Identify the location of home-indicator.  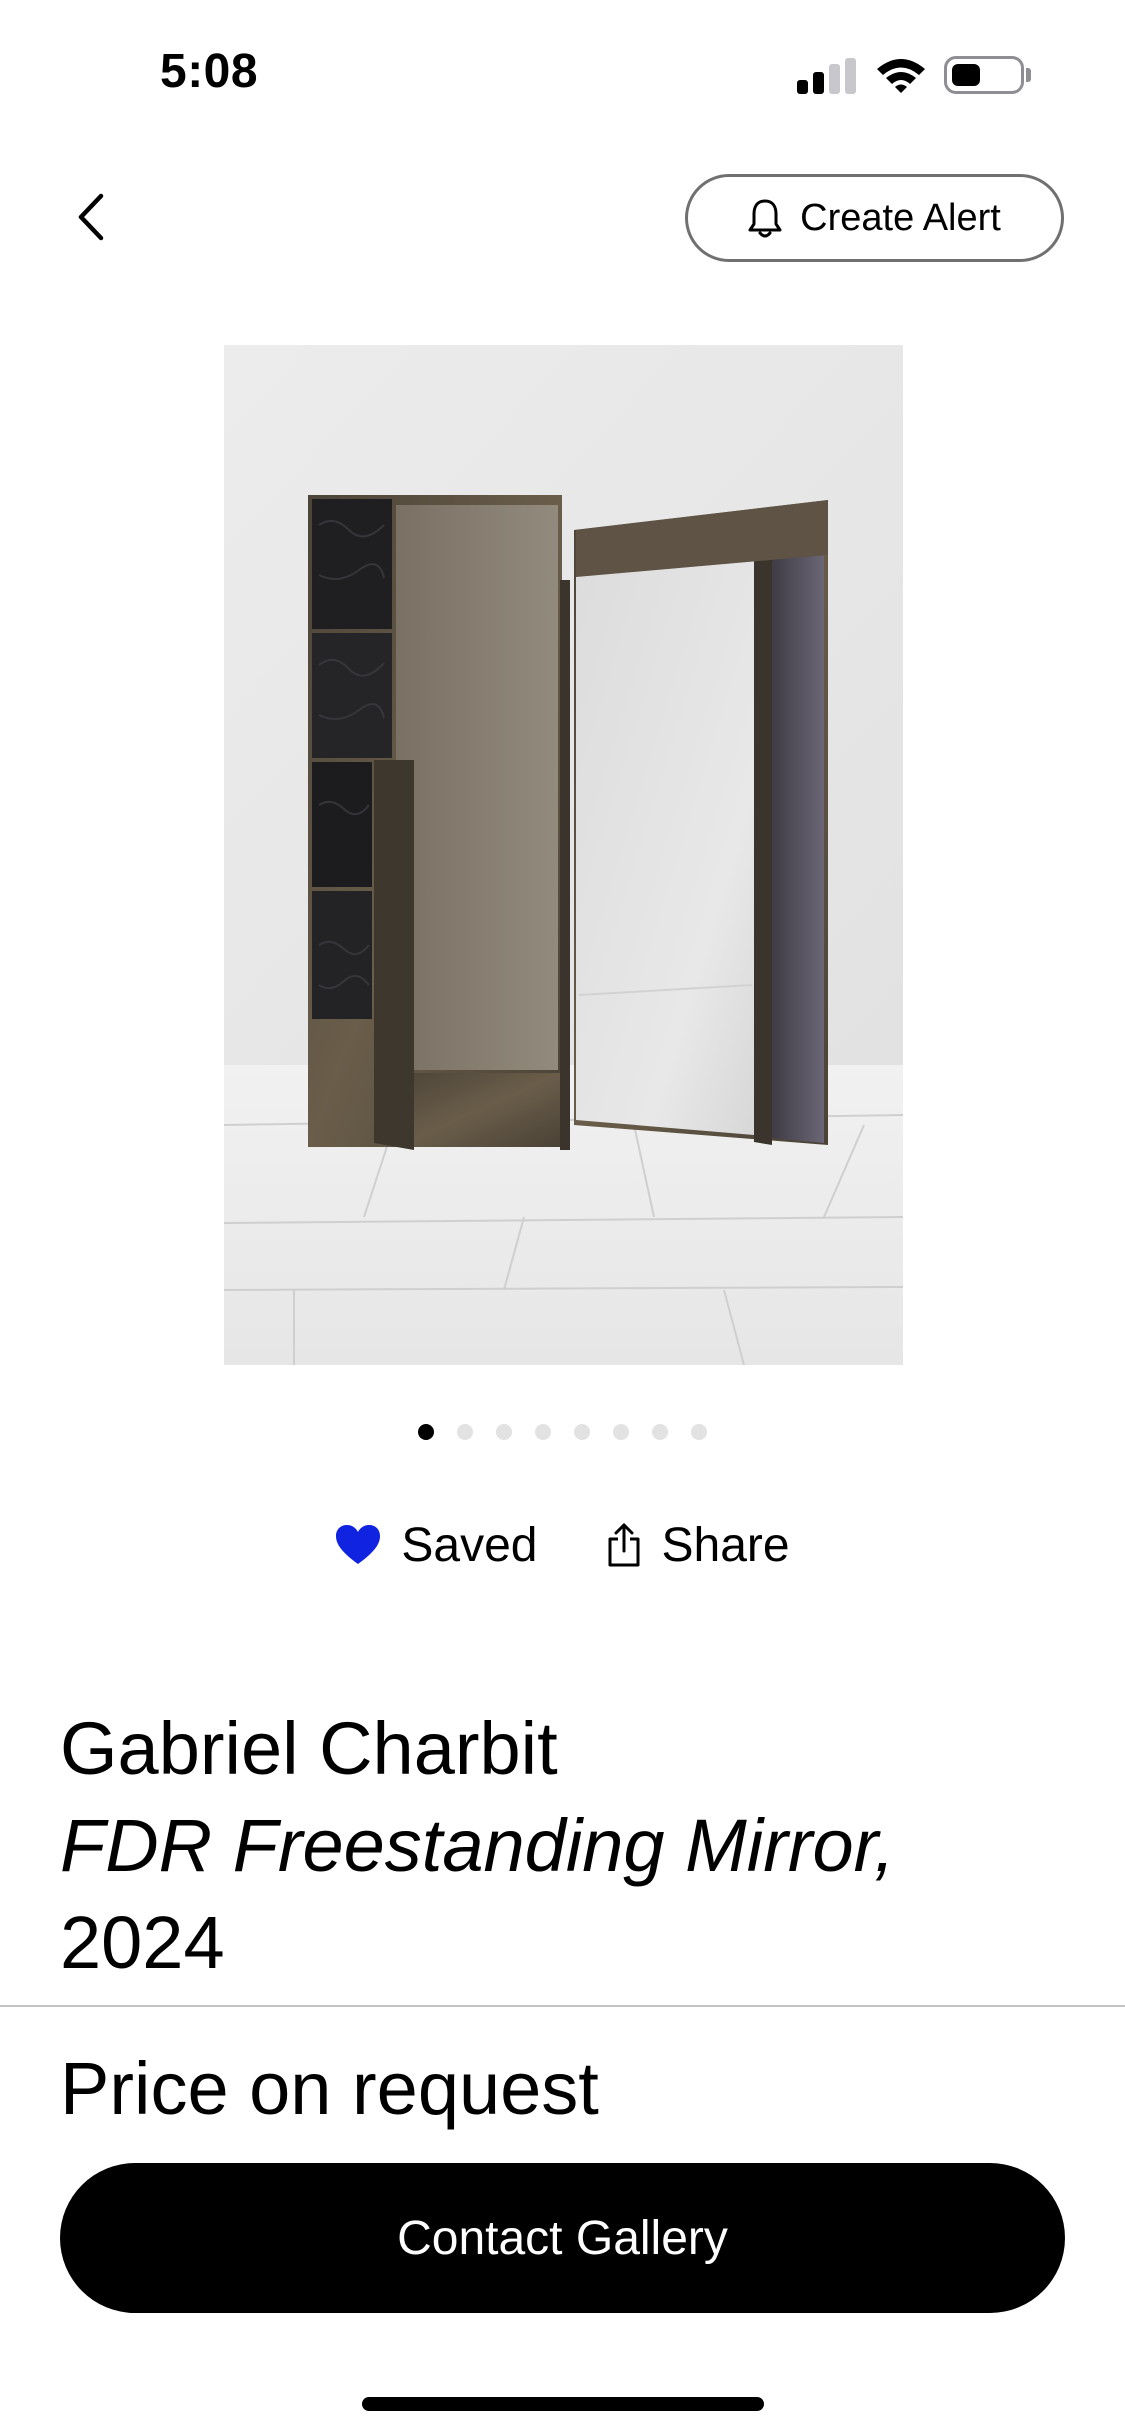
(563, 2404).